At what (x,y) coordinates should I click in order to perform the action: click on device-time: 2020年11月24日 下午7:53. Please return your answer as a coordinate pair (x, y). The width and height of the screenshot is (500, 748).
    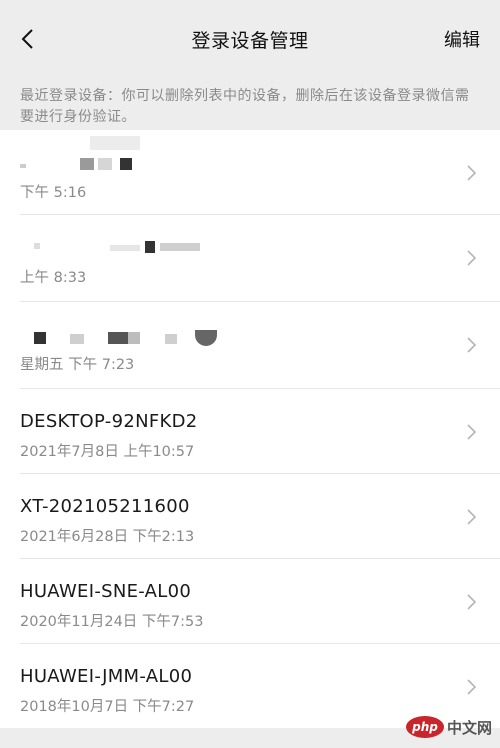
    Looking at the image, I should click on (112, 622).